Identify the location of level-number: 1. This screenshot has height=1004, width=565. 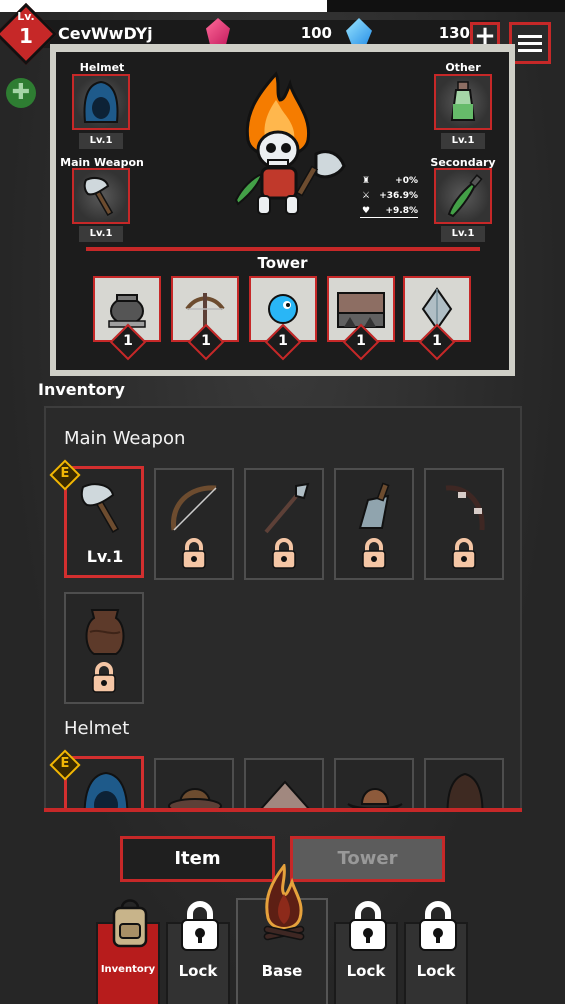
(26, 36).